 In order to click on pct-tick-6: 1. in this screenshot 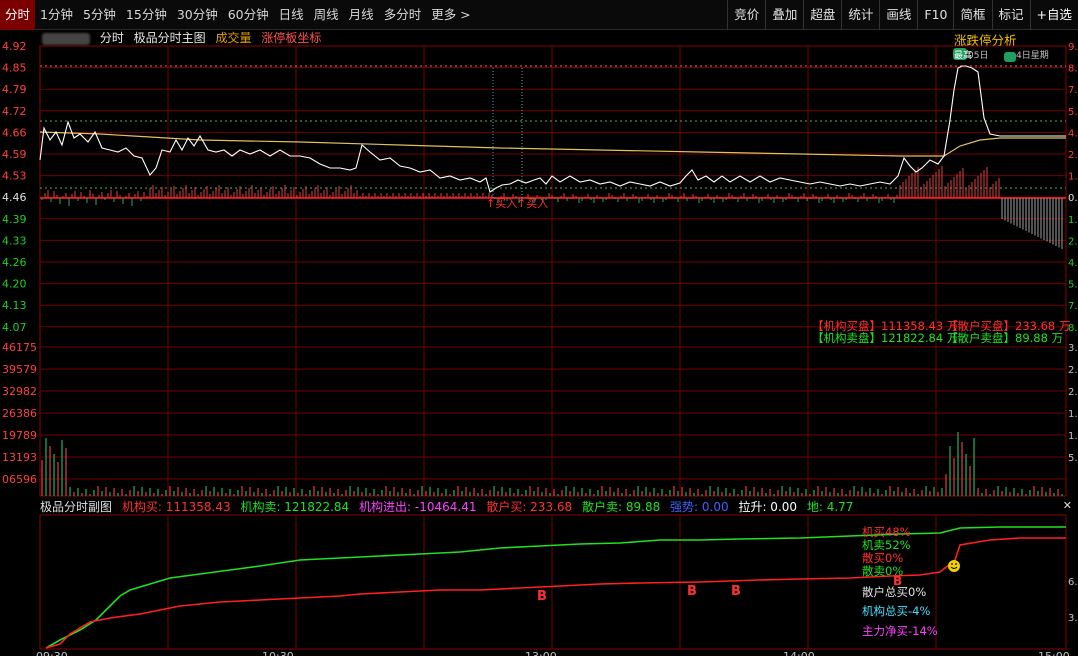, I will do `click(1073, 177)`.